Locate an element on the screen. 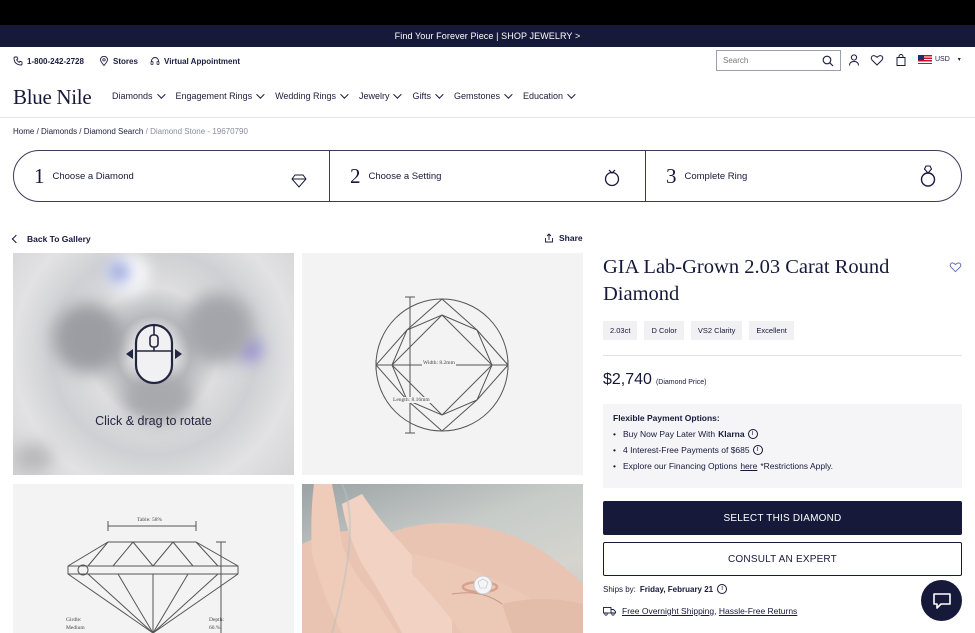 The height and width of the screenshot is (633, 975). nav-item-education: Education is located at coordinates (549, 95).